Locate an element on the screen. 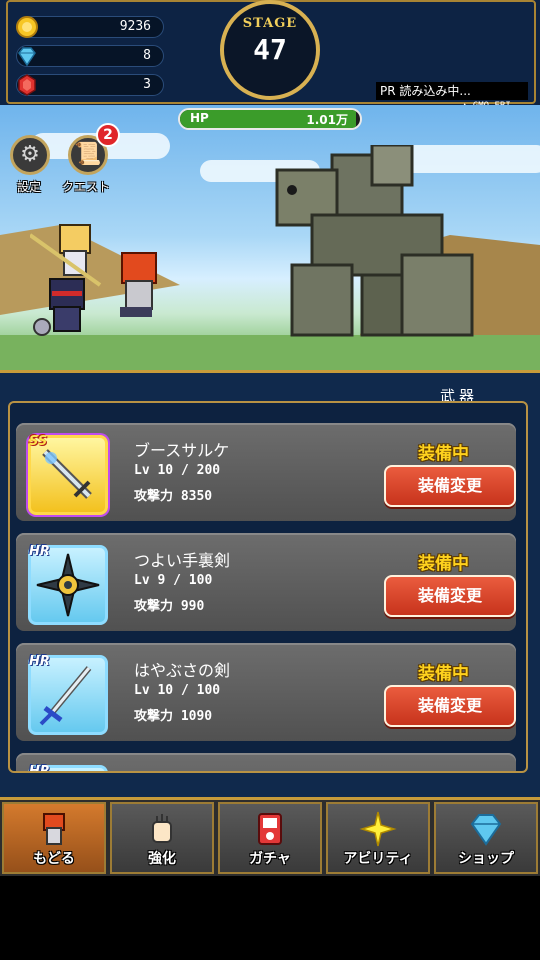 The width and height of the screenshot is (540, 960). weapon-name: つよい手裏剣 is located at coordinates (182, 560).